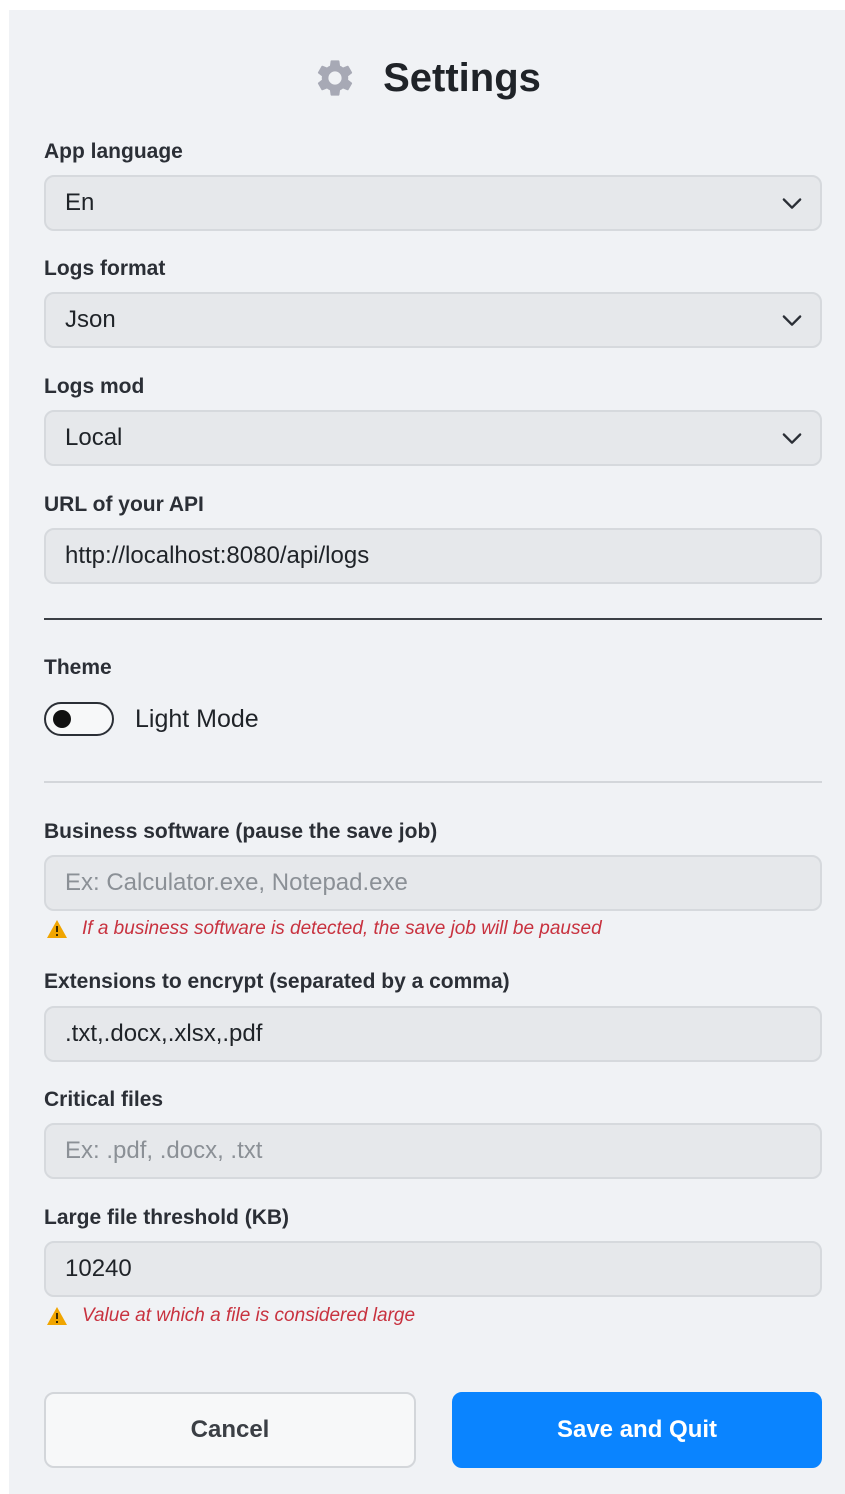 This screenshot has width=845, height=1494. I want to click on critical-files-label: Critical files, so click(104, 1099).